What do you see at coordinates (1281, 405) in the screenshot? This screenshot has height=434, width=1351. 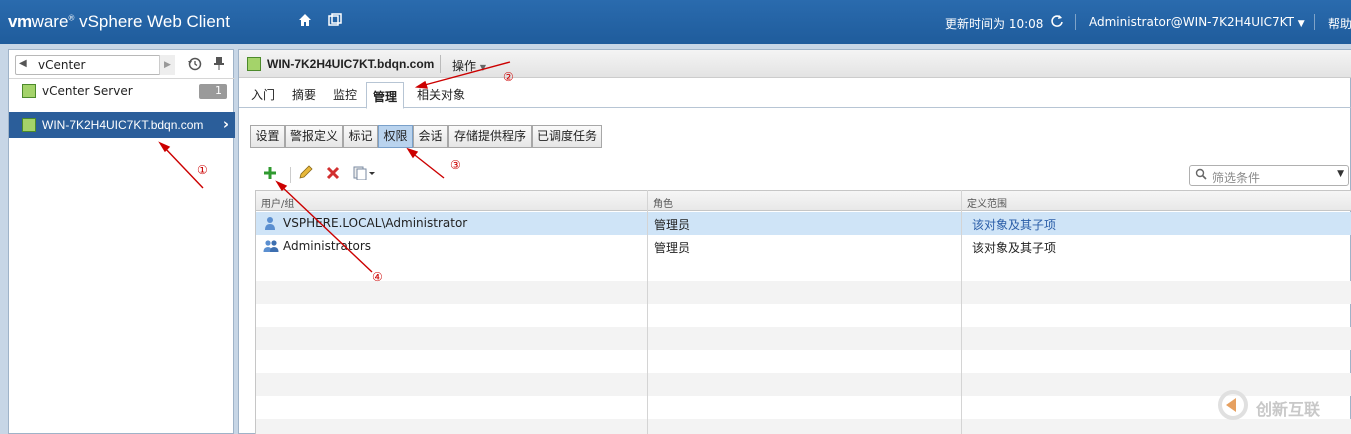 I see `watermark-logo: 创新互联` at bounding box center [1281, 405].